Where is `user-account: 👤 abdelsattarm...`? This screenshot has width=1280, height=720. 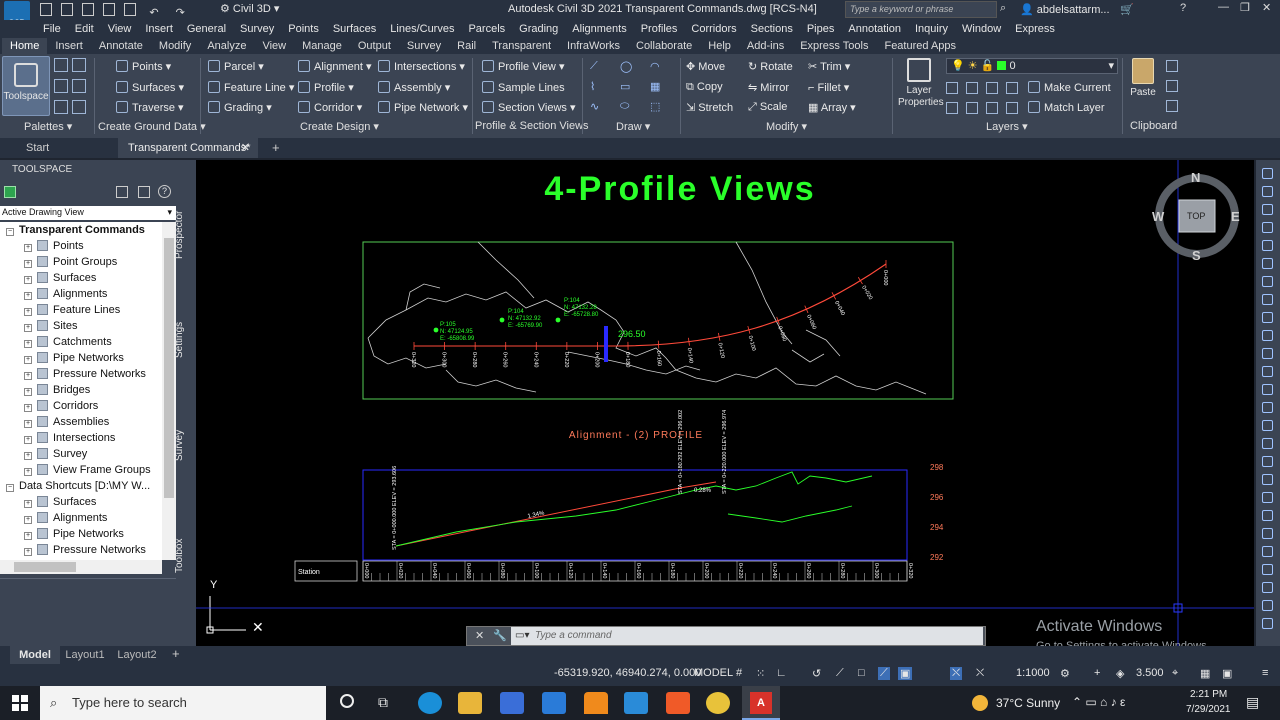
user-account: 👤 abdelsattarm... is located at coordinates (1065, 9).